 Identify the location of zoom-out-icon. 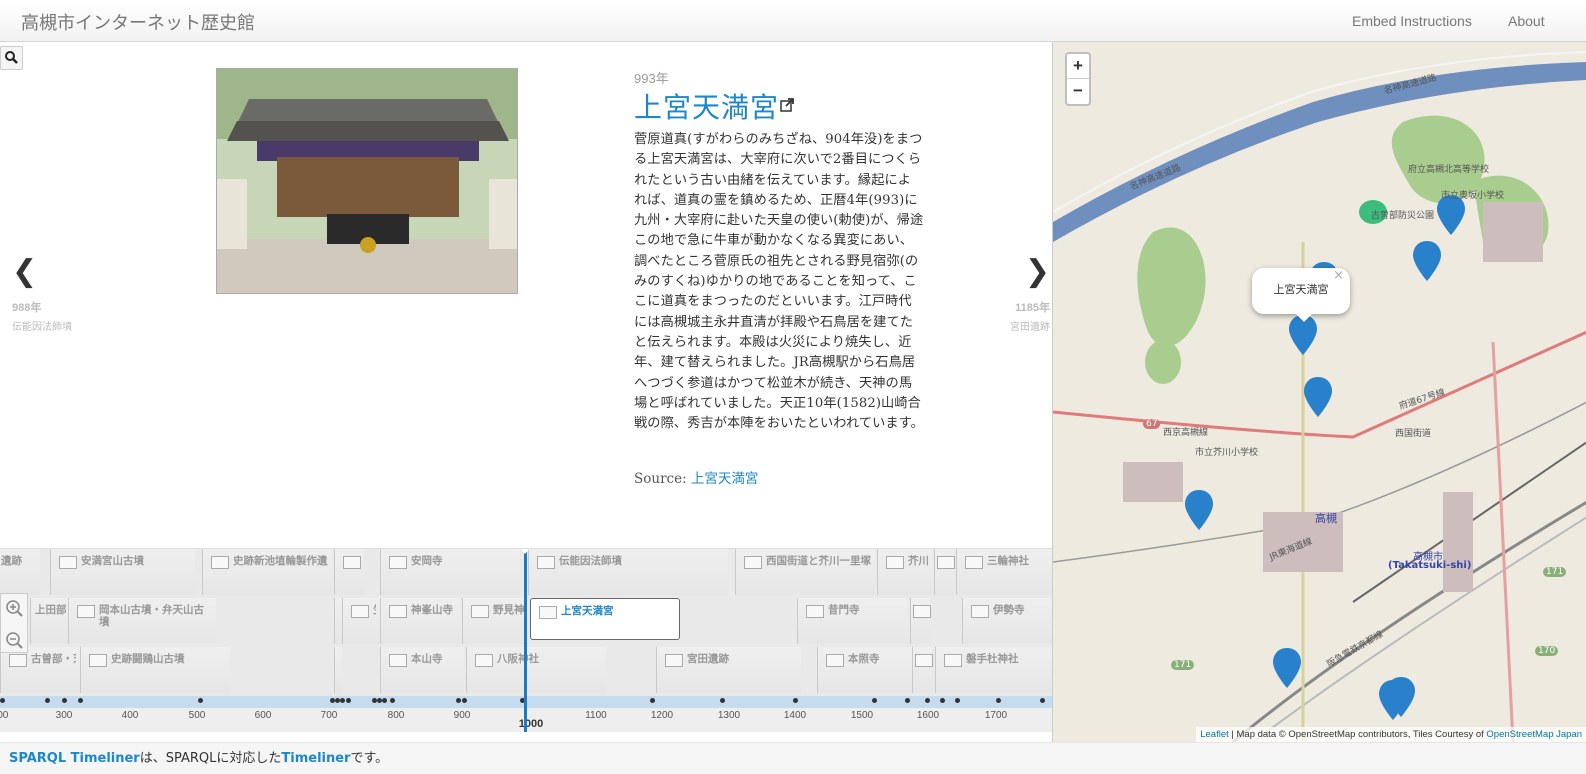
(14, 640).